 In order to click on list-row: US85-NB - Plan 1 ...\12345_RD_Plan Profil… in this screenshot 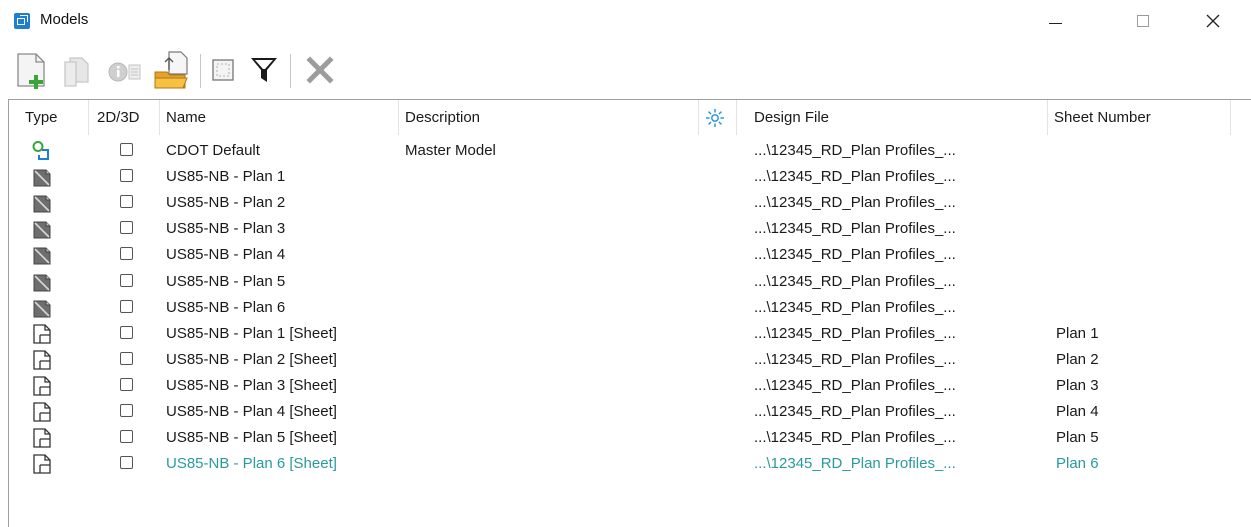, I will do `click(630, 177)`.